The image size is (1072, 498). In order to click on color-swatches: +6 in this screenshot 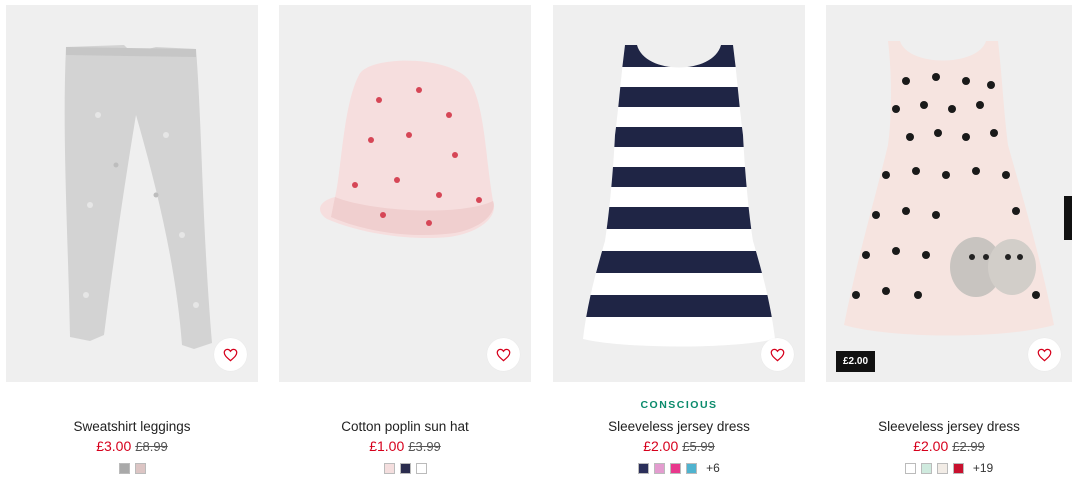, I will do `click(679, 468)`.